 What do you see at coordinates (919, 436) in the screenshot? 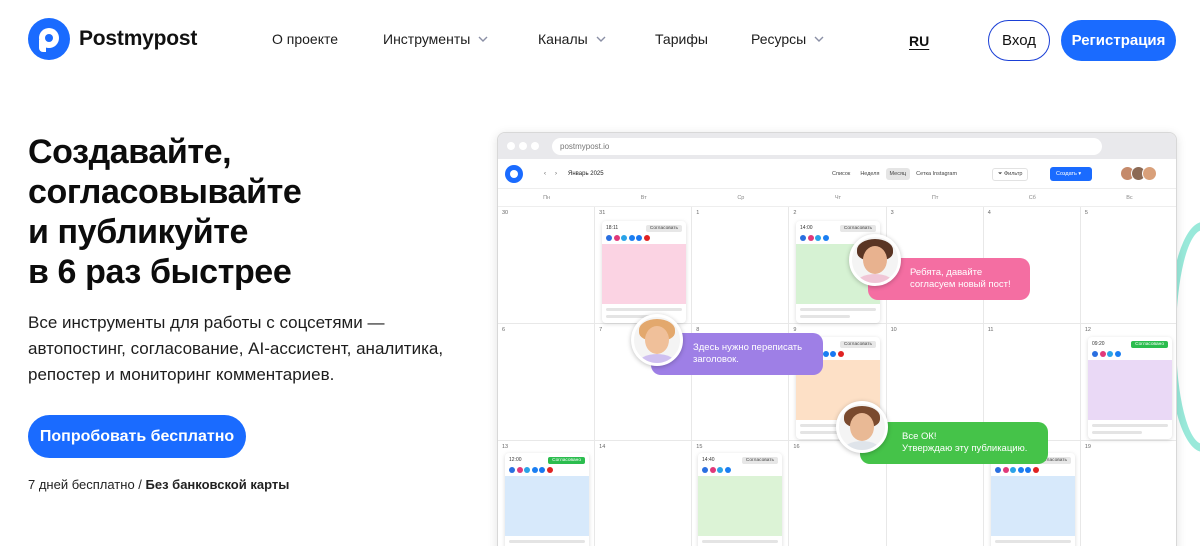
I see `chat-line: Все ОК!` at bounding box center [919, 436].